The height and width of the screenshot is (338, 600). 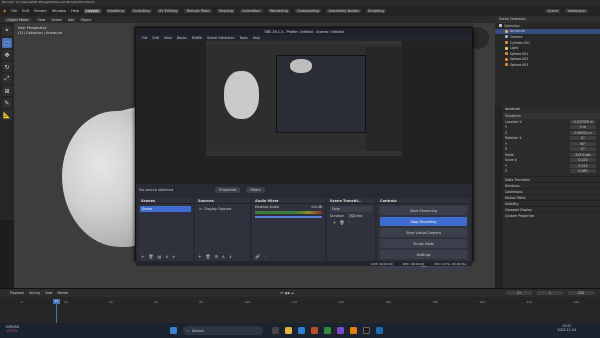 I want to click on menu-object: Object, so click(x=85, y=20).